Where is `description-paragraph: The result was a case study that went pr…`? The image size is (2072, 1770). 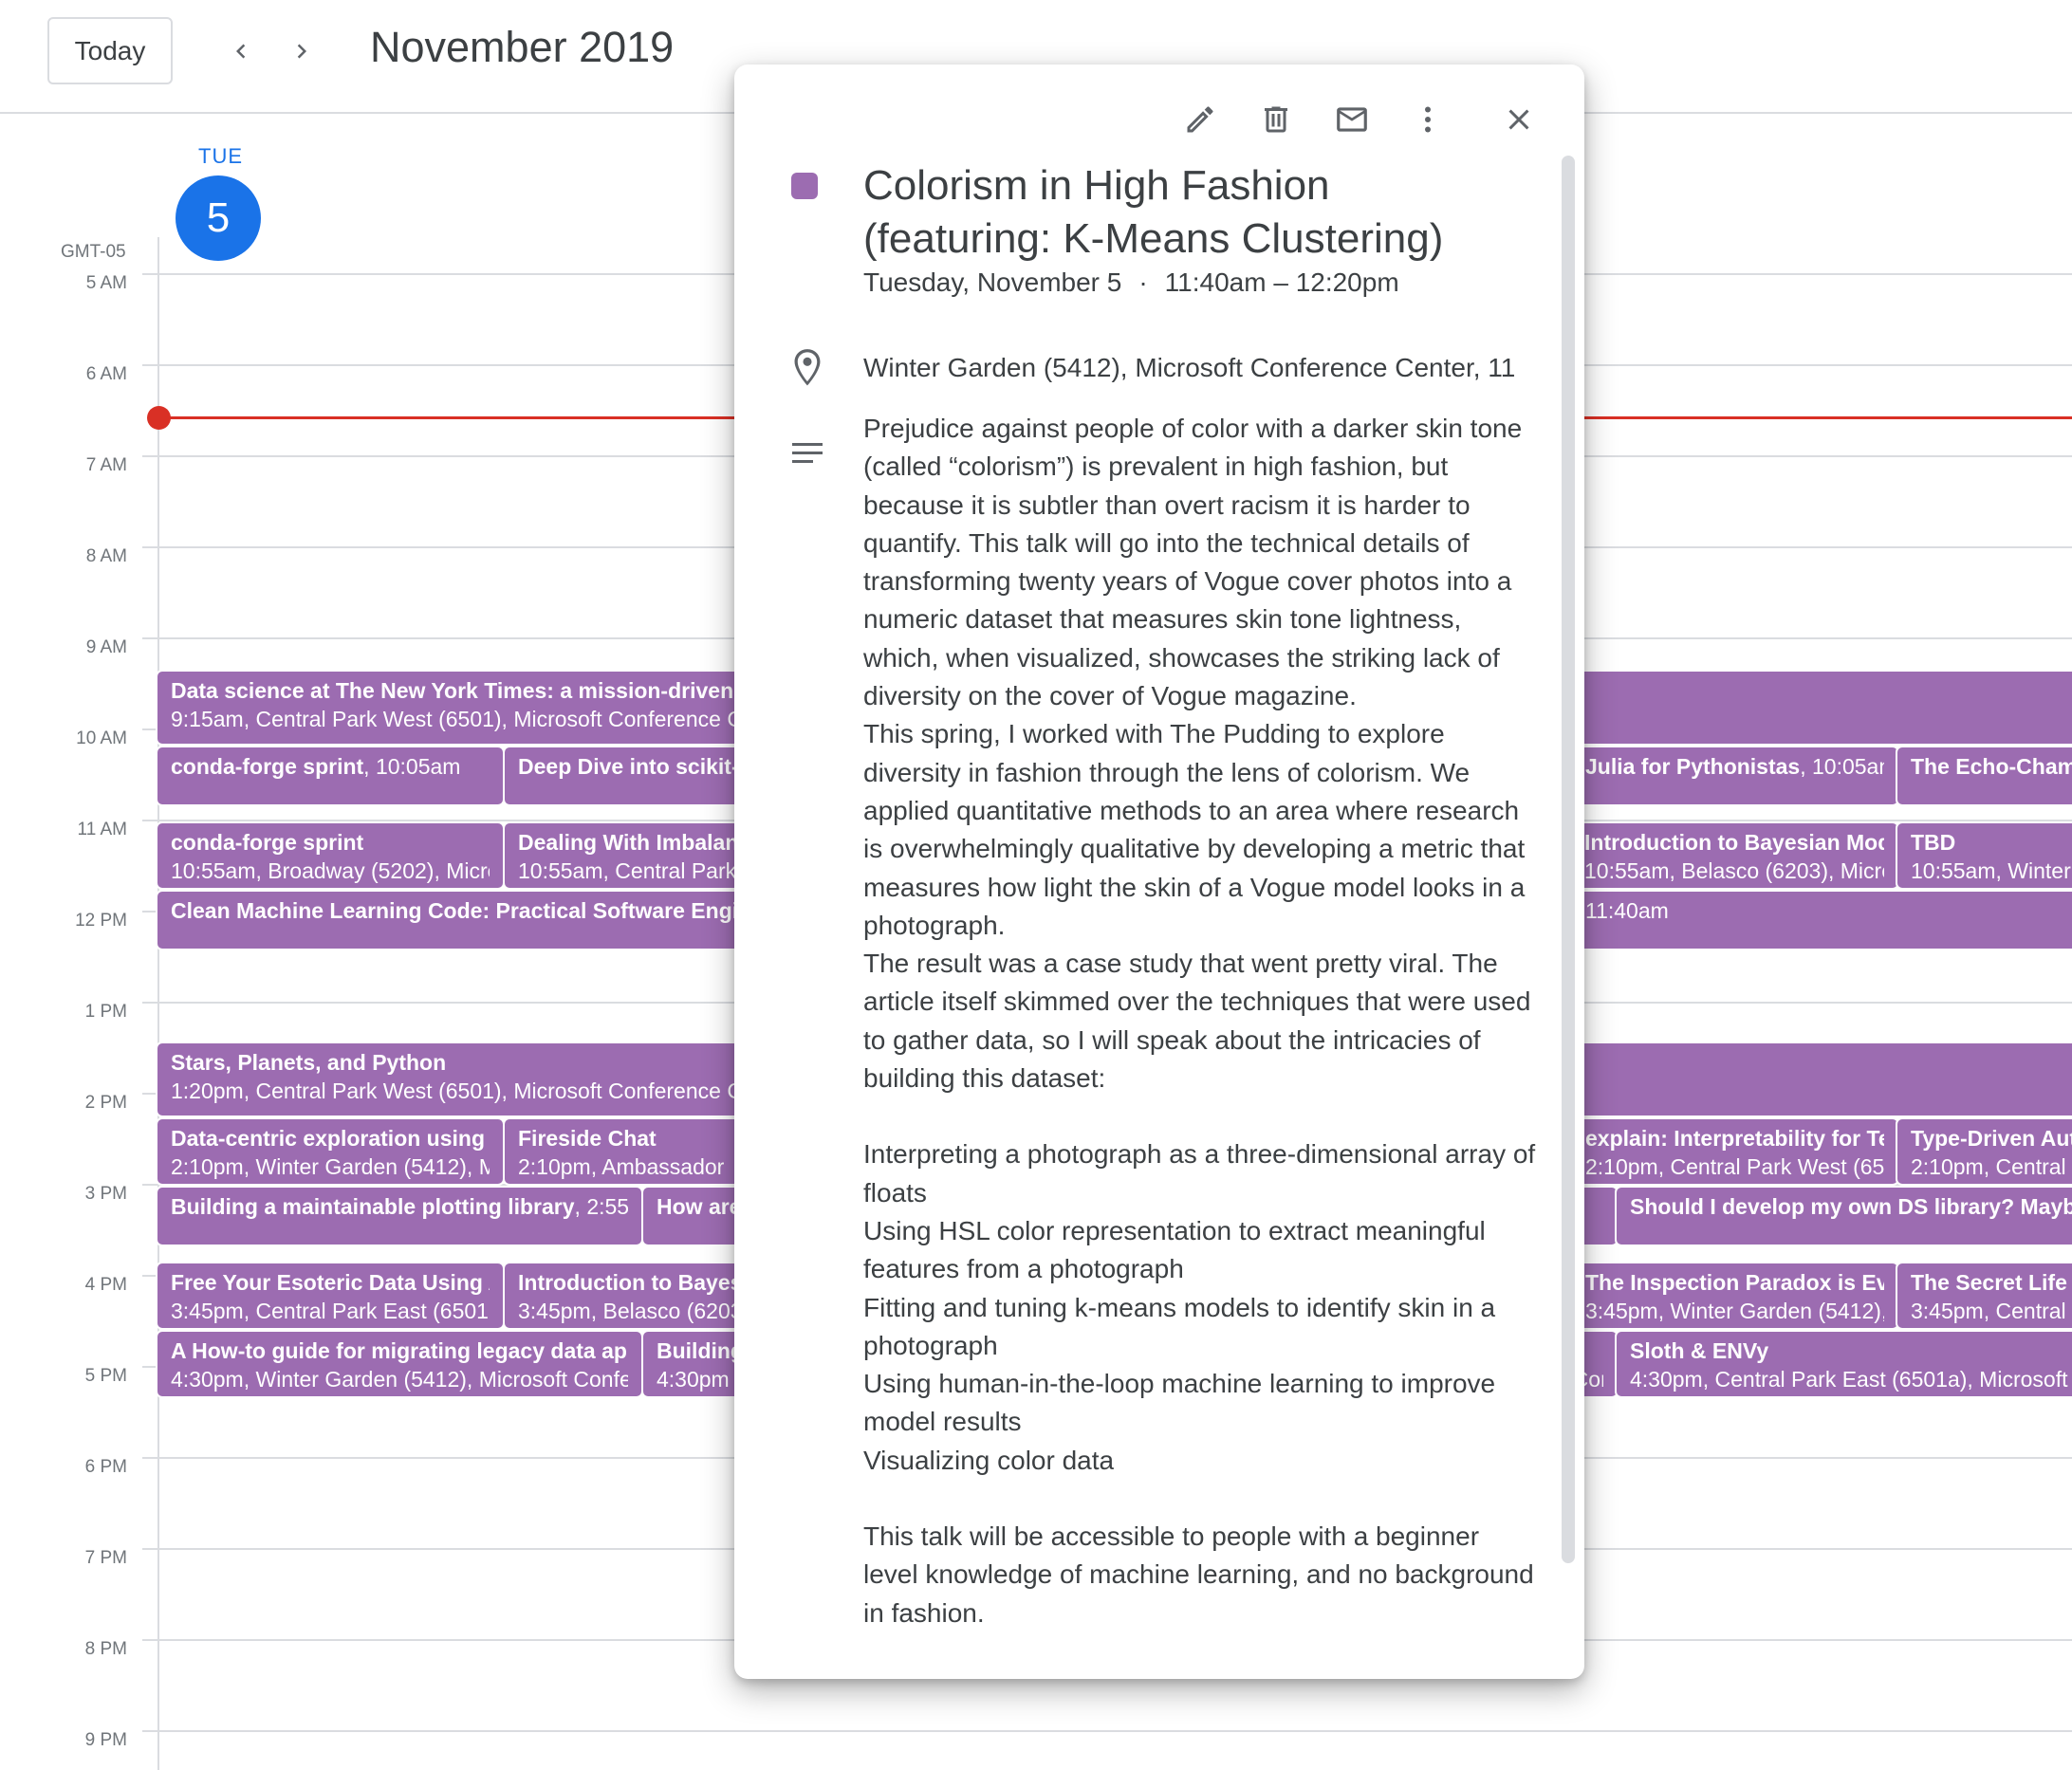 description-paragraph: The result was a case study that went pr… is located at coordinates (1197, 1021).